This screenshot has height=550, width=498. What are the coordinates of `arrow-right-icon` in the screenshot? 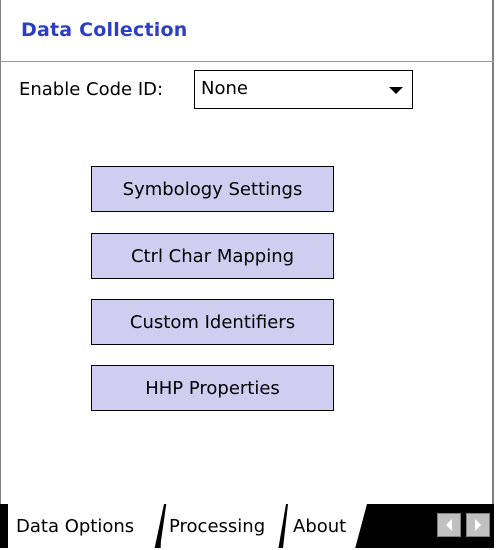 It's located at (478, 525).